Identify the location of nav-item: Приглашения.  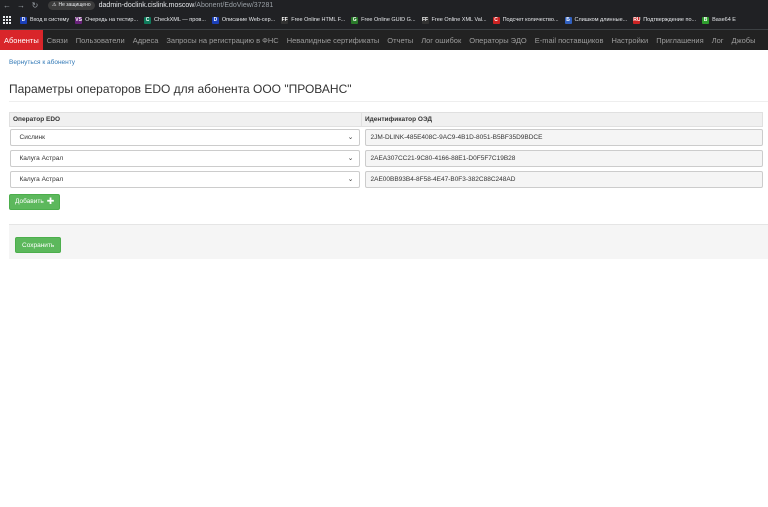
(679, 40).